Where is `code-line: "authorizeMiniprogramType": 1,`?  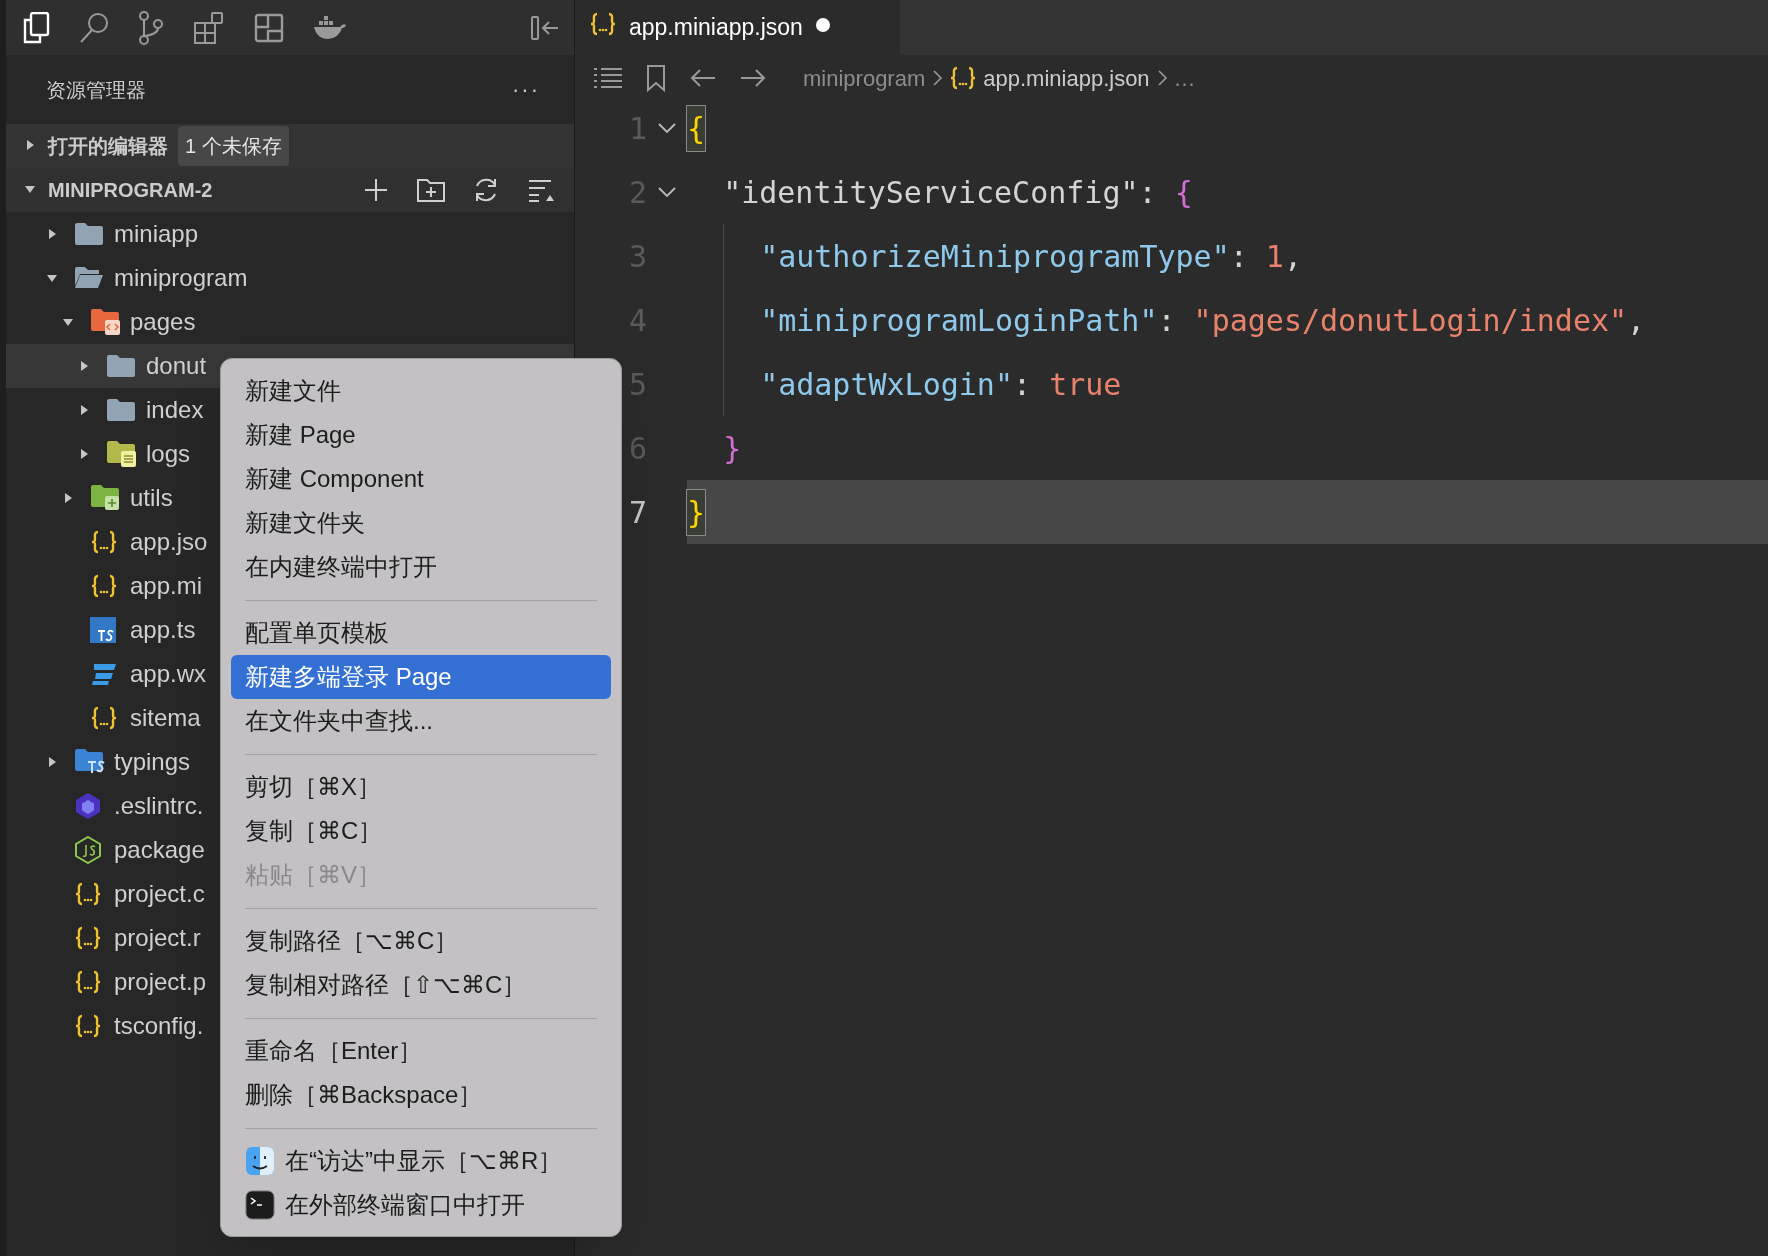 code-line: "authorizeMiniprogramType": 1, is located at coordinates (1227, 256).